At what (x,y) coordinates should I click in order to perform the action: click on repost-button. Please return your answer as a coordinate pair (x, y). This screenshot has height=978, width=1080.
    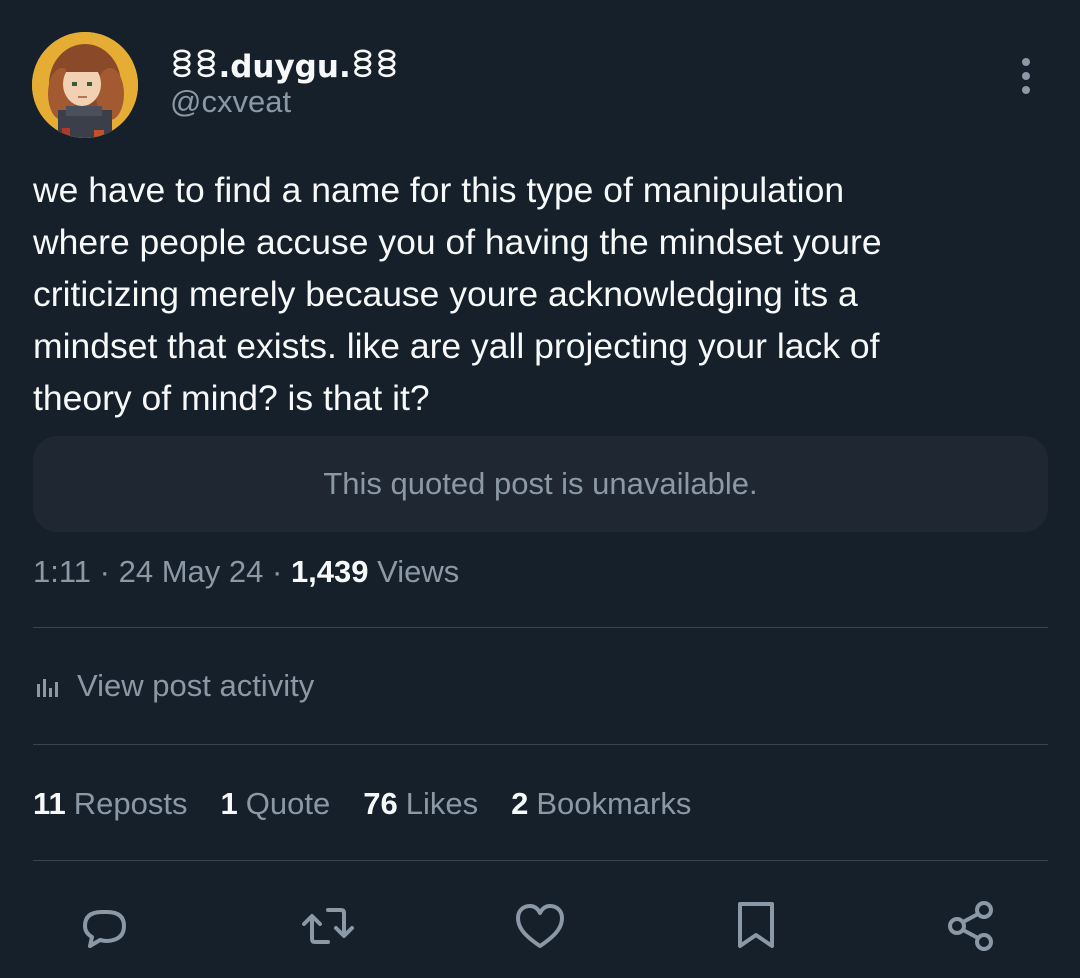
    Looking at the image, I should click on (328, 926).